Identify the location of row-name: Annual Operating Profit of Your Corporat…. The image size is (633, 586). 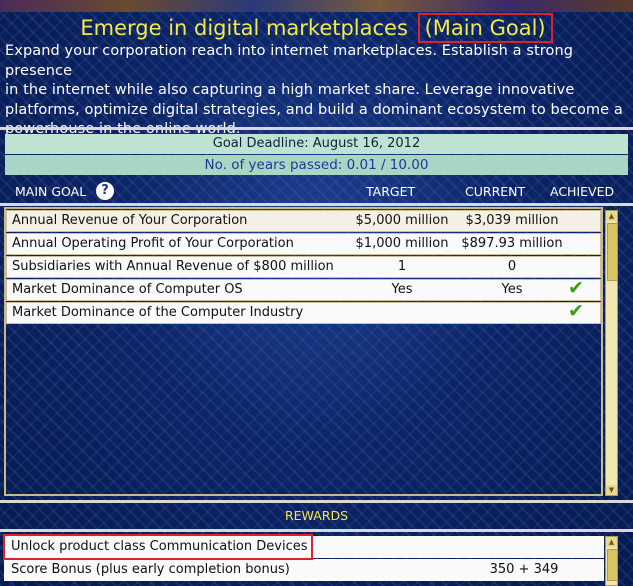
(153, 243).